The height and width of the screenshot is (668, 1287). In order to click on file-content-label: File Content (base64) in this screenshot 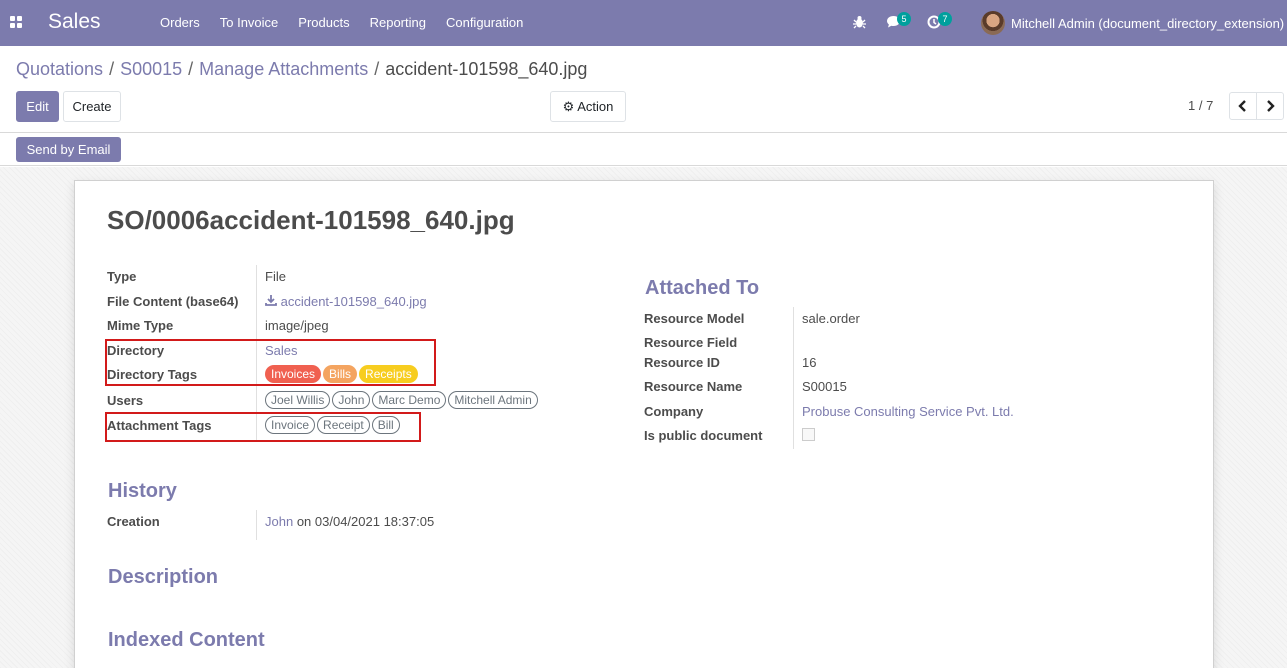, I will do `click(173, 301)`.